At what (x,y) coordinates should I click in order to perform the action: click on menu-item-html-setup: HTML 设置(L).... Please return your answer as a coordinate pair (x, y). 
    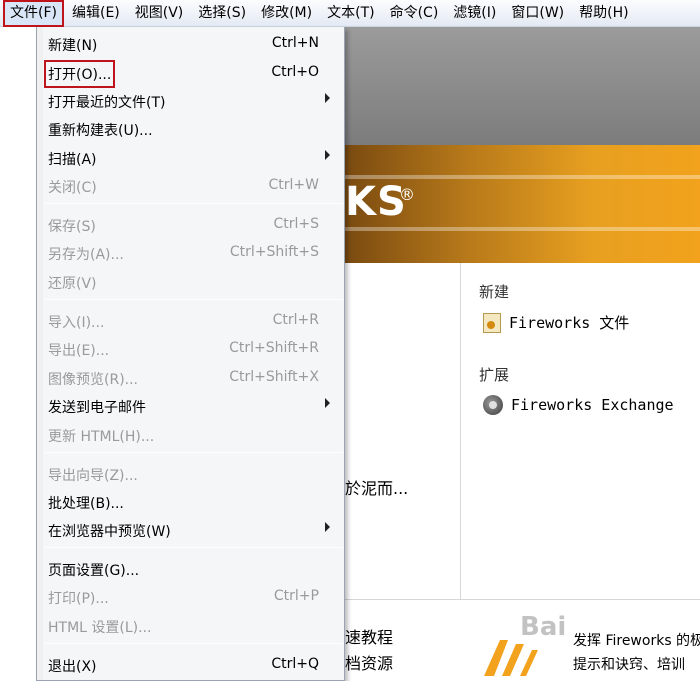
    Looking at the image, I should click on (190, 625).